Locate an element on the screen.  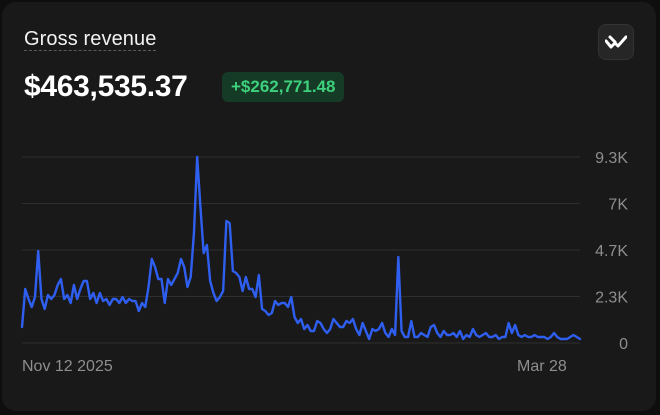
y-tick-label: 7K is located at coordinates (618, 205).